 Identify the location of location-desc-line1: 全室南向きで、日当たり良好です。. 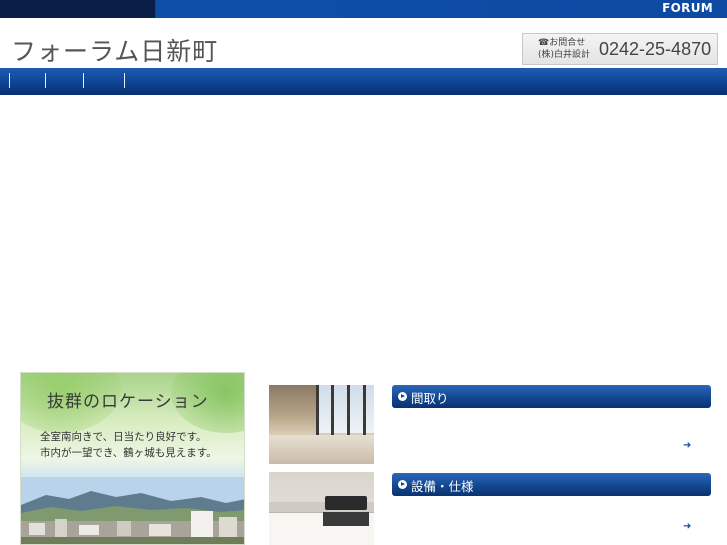
(123, 437).